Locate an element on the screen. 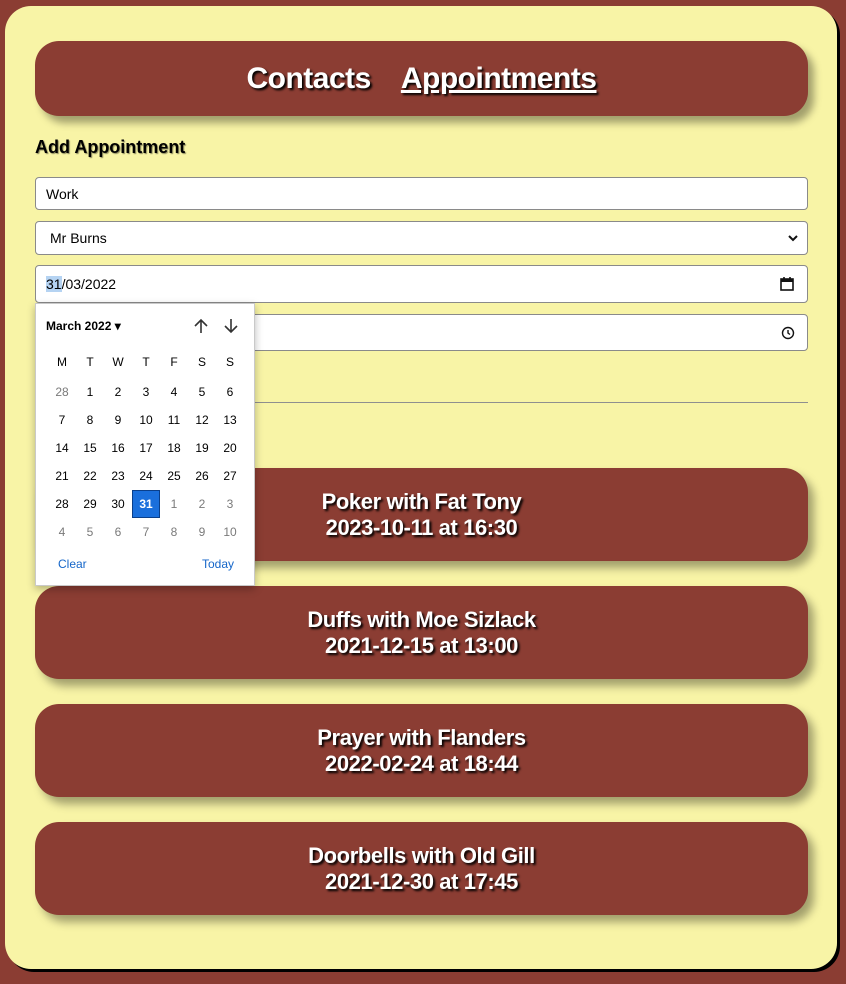 The image size is (846, 984). date-day-segment: 31 is located at coordinates (54, 284).